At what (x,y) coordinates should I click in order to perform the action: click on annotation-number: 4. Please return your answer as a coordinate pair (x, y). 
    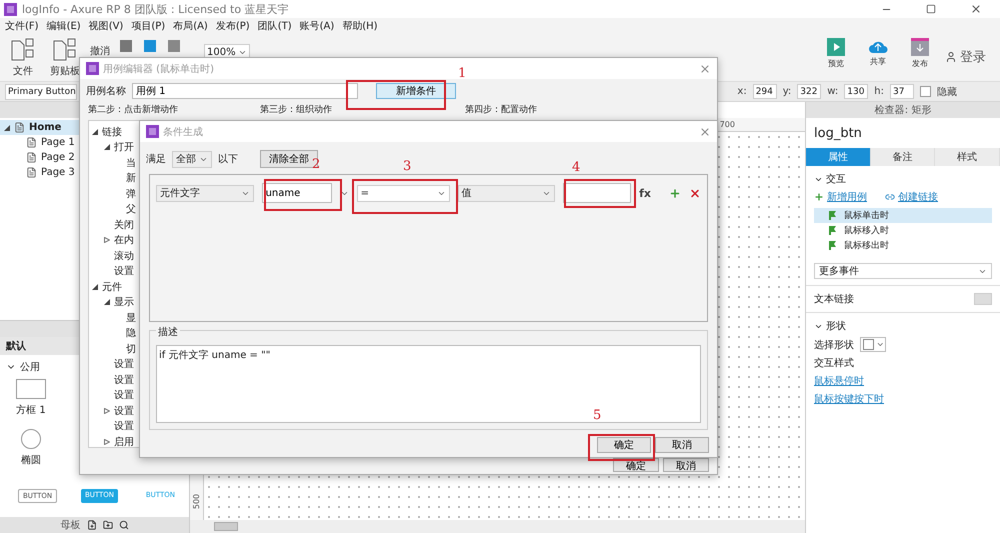
    Looking at the image, I should click on (576, 167).